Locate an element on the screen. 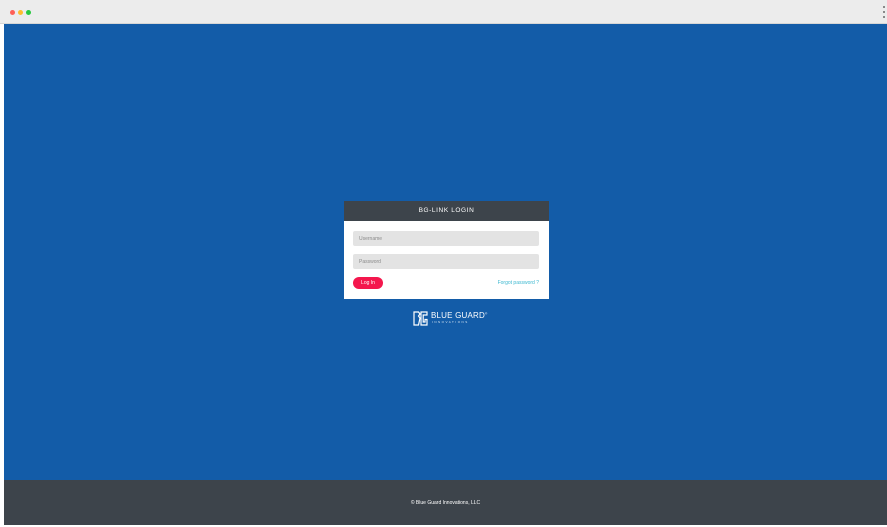  registered-mark: ® is located at coordinates (486, 313).